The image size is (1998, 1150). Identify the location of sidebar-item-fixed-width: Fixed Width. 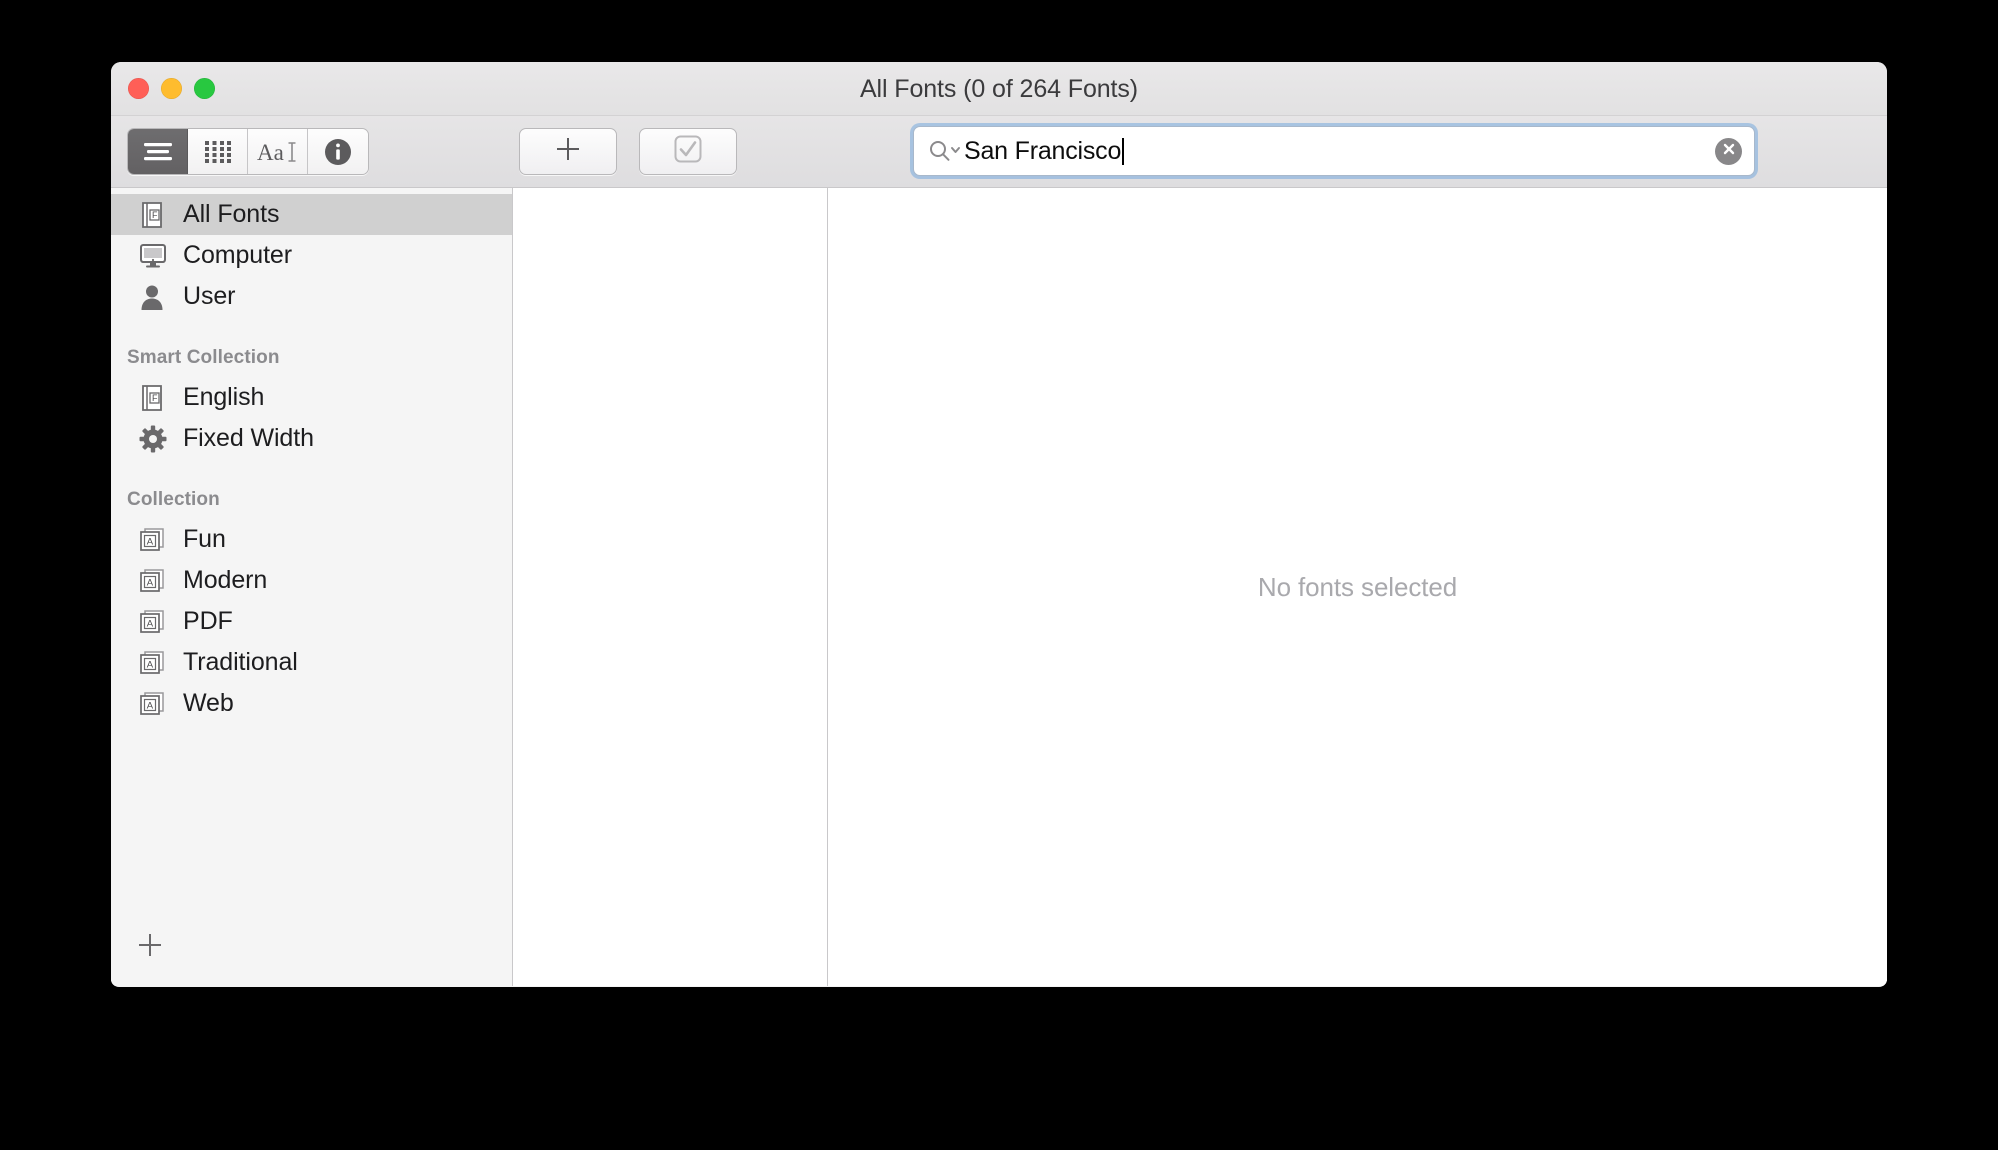
(311, 438).